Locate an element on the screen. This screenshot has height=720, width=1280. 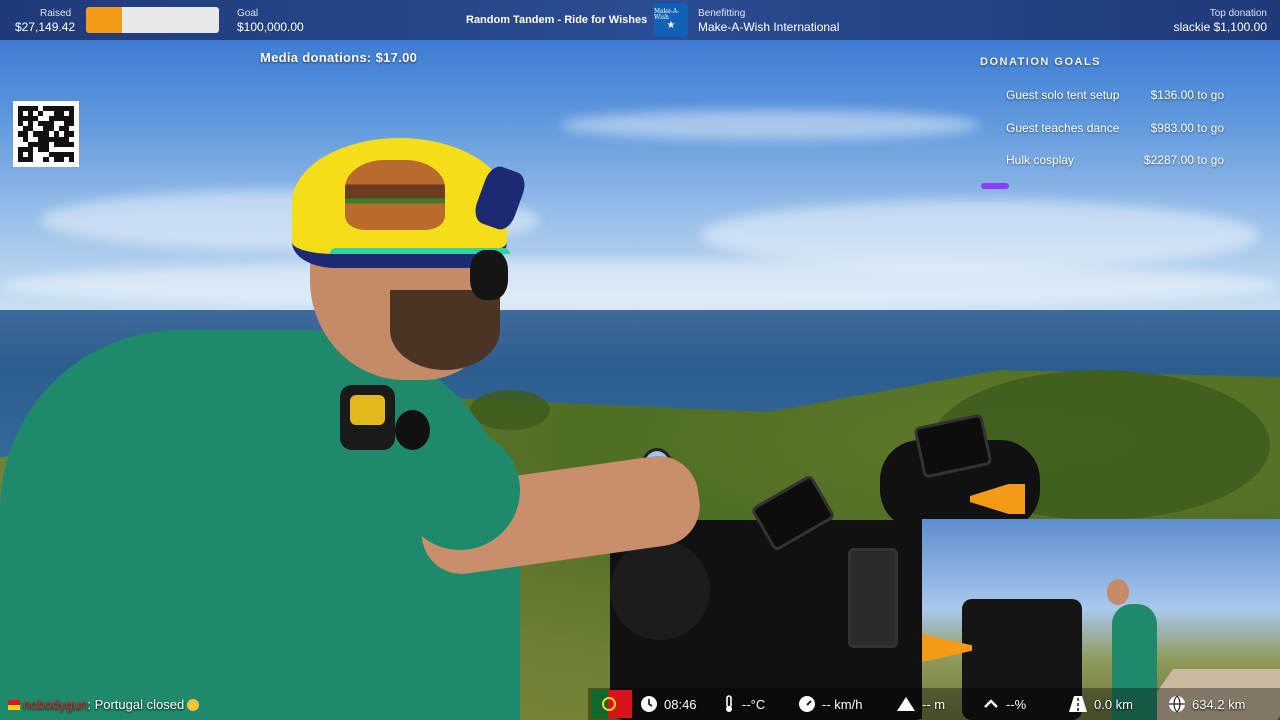
qr-module is located at coordinates (71, 159).